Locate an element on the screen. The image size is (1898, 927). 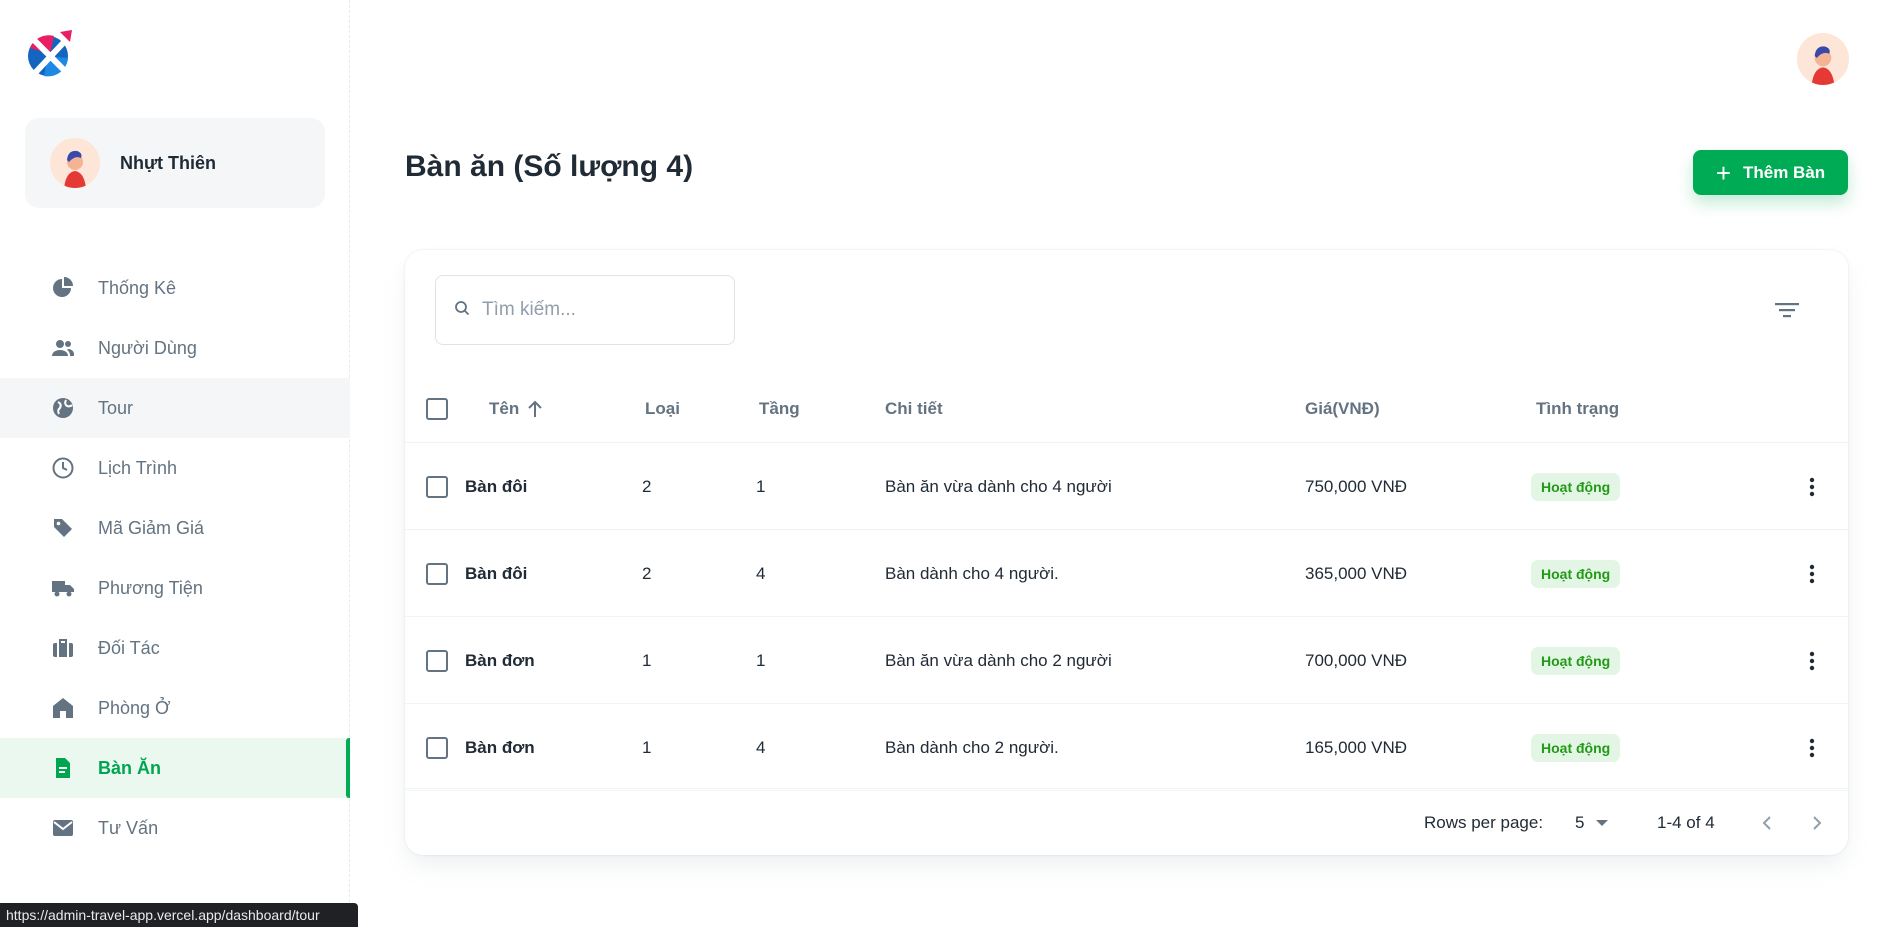
clock-icon is located at coordinates (63, 468).